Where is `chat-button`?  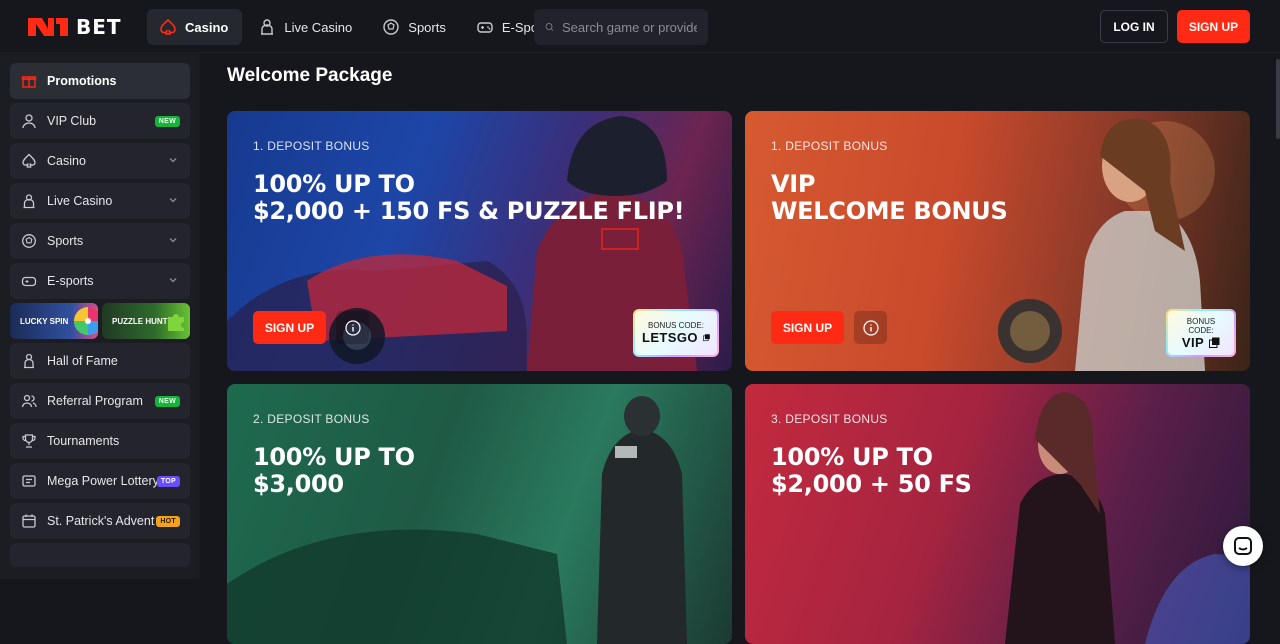
chat-button is located at coordinates (1243, 546).